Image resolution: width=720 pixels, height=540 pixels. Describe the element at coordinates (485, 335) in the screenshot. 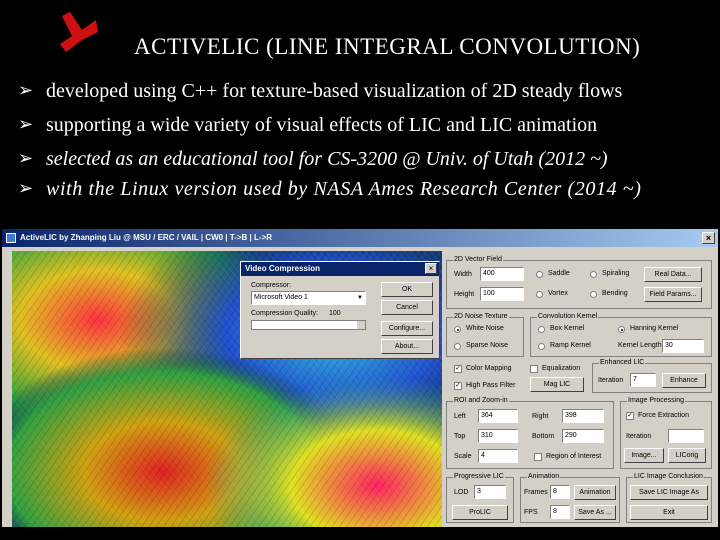

I see `noise-texture-group: 2D Noise Texture` at that location.